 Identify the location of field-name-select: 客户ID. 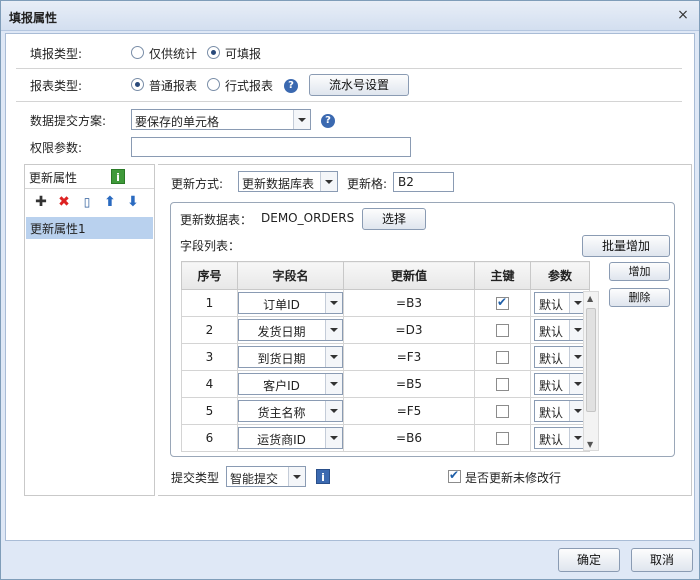
(290, 384).